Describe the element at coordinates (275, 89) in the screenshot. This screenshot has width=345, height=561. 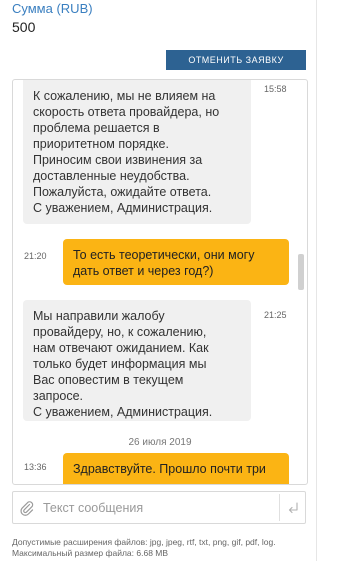
I see `message-time: 15:58` at that location.